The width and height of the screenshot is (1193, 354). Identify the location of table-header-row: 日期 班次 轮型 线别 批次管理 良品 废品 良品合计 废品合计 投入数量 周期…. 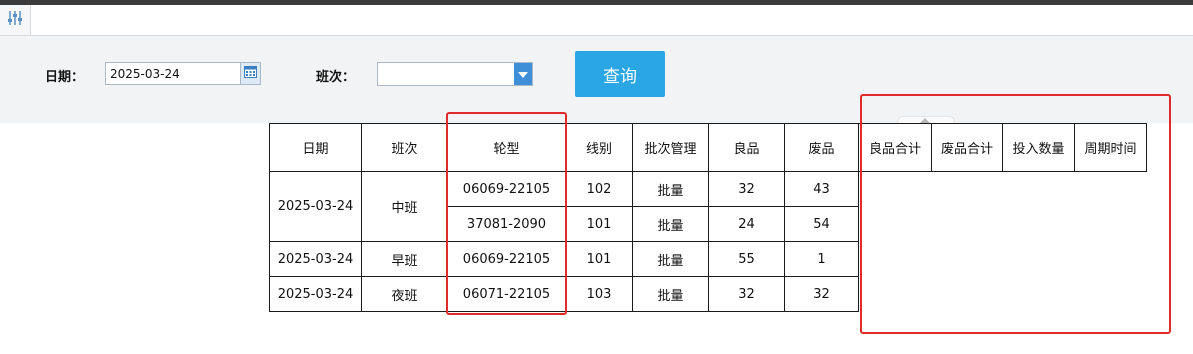
(708, 147).